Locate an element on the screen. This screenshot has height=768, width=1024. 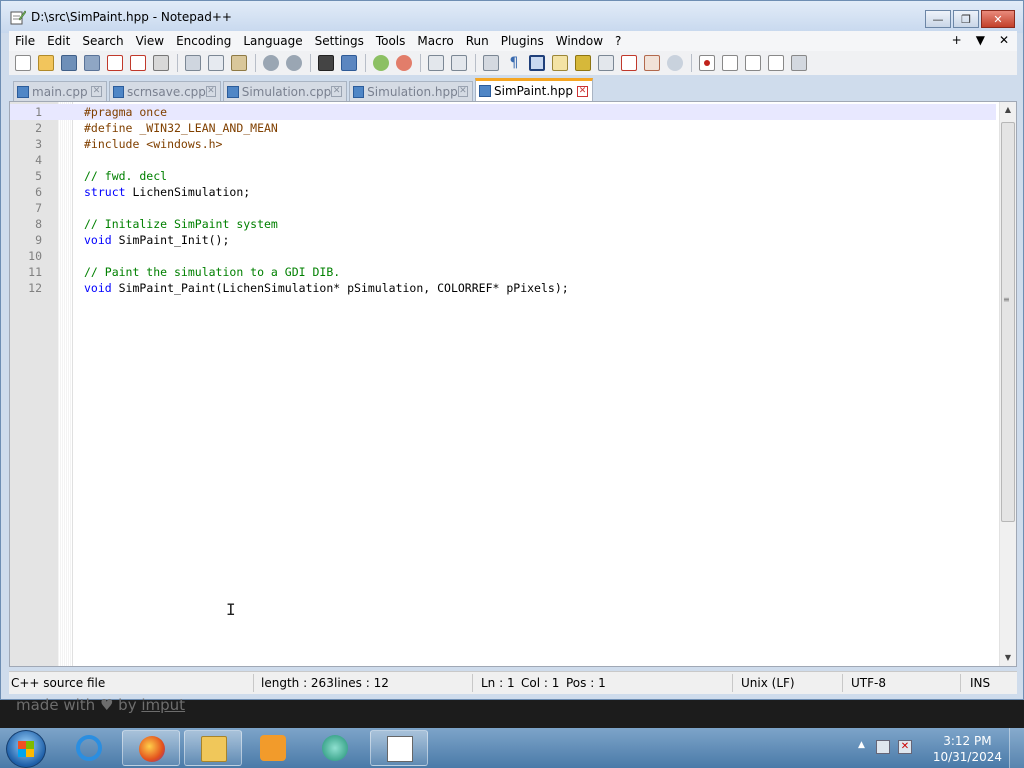
menu-edit: Edit is located at coordinates (58, 41).